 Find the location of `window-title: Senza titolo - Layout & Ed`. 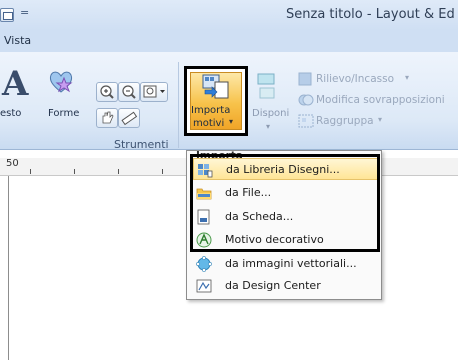

window-title: Senza titolo - Layout & Ed is located at coordinates (370, 14).